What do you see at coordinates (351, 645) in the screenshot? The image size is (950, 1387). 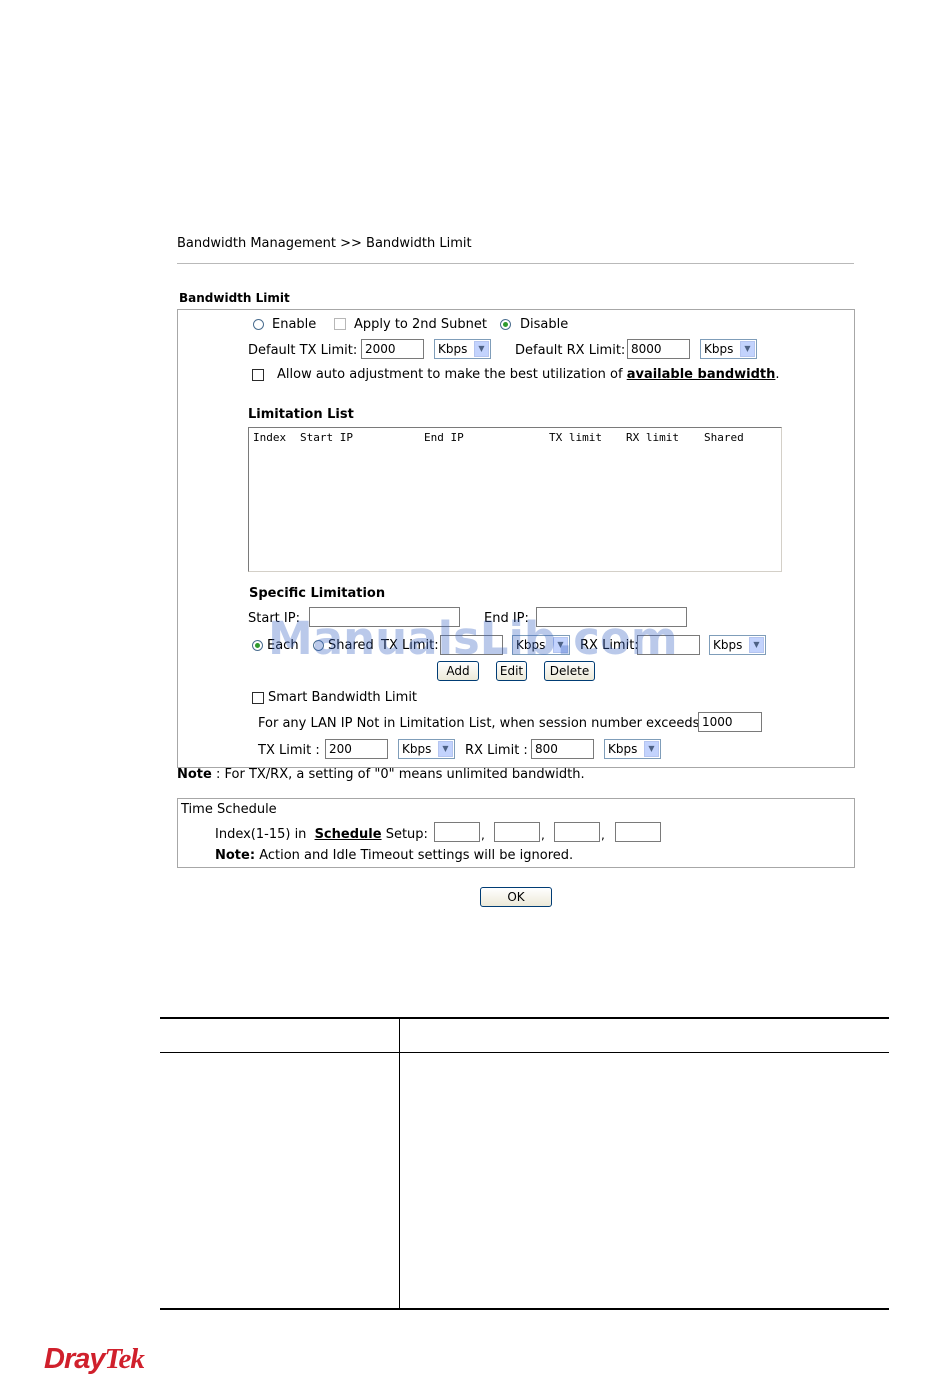 I see `shared-label: Shared` at bounding box center [351, 645].